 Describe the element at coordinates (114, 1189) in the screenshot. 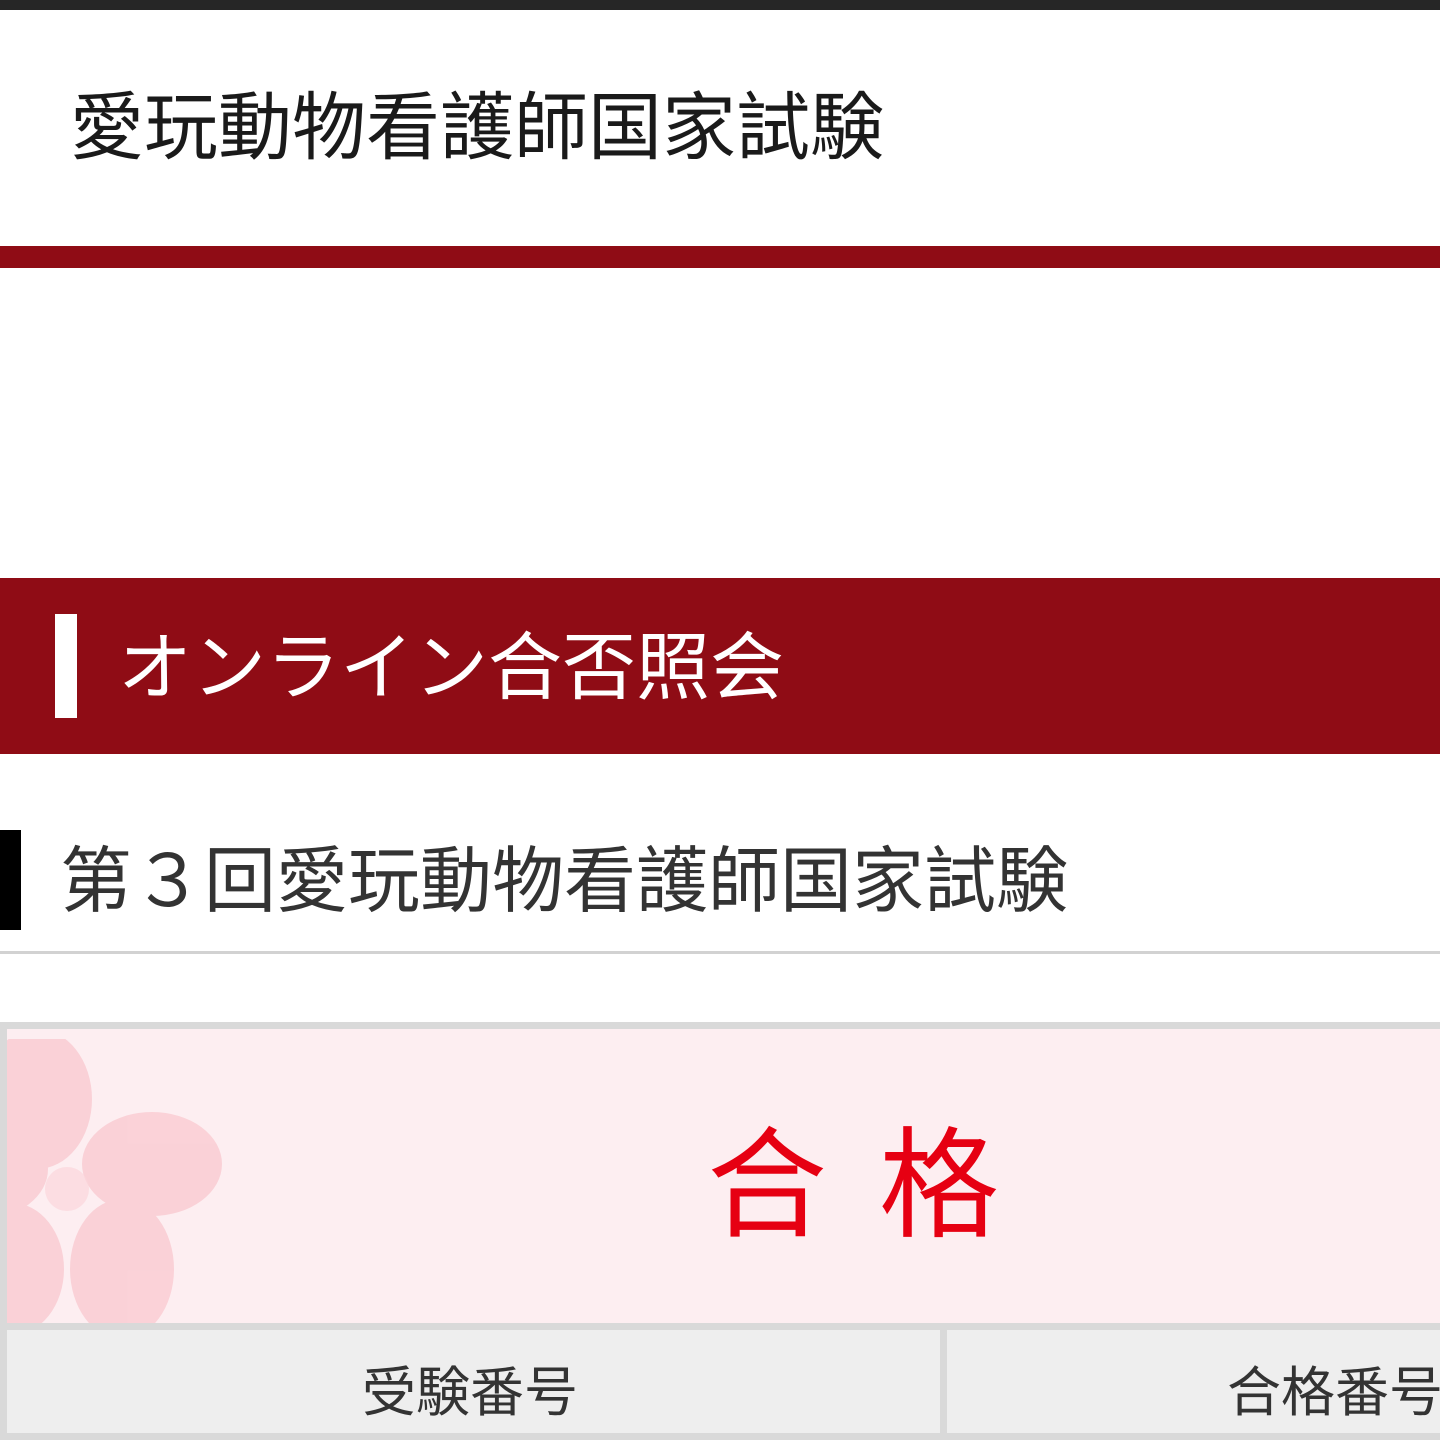

I see `sakura-icon` at that location.